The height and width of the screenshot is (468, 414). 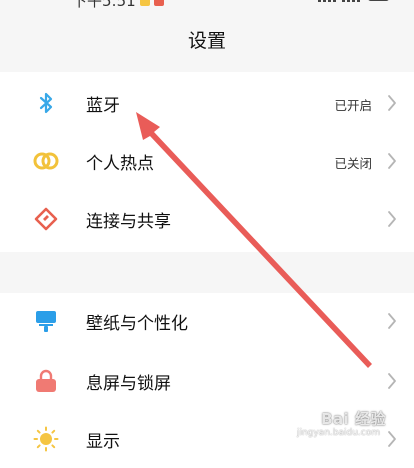 I want to click on settings-item-label: 连接与共享, so click(x=128, y=222).